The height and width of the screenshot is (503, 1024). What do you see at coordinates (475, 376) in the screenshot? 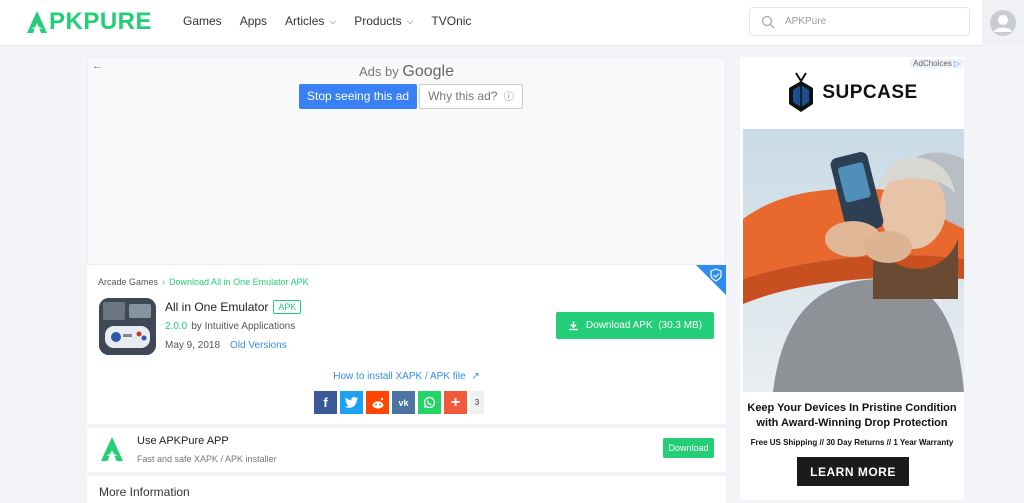
I see `external-link-icon: ↗` at bounding box center [475, 376].